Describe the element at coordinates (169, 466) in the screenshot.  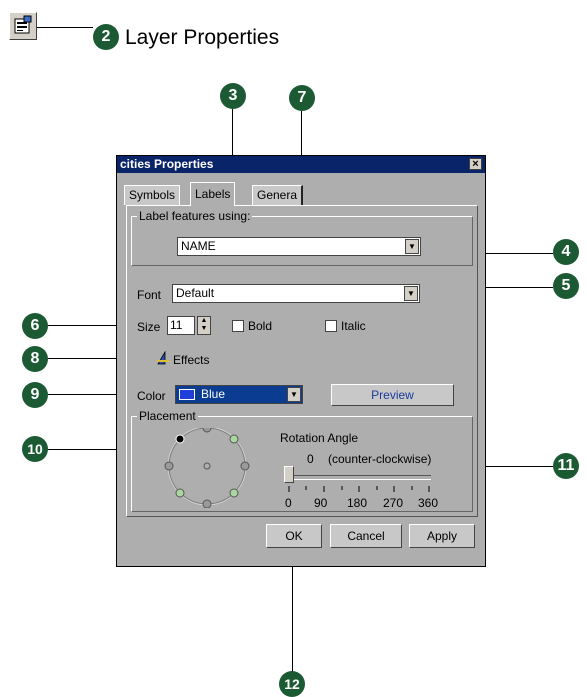
I see `placement-dot-w` at that location.